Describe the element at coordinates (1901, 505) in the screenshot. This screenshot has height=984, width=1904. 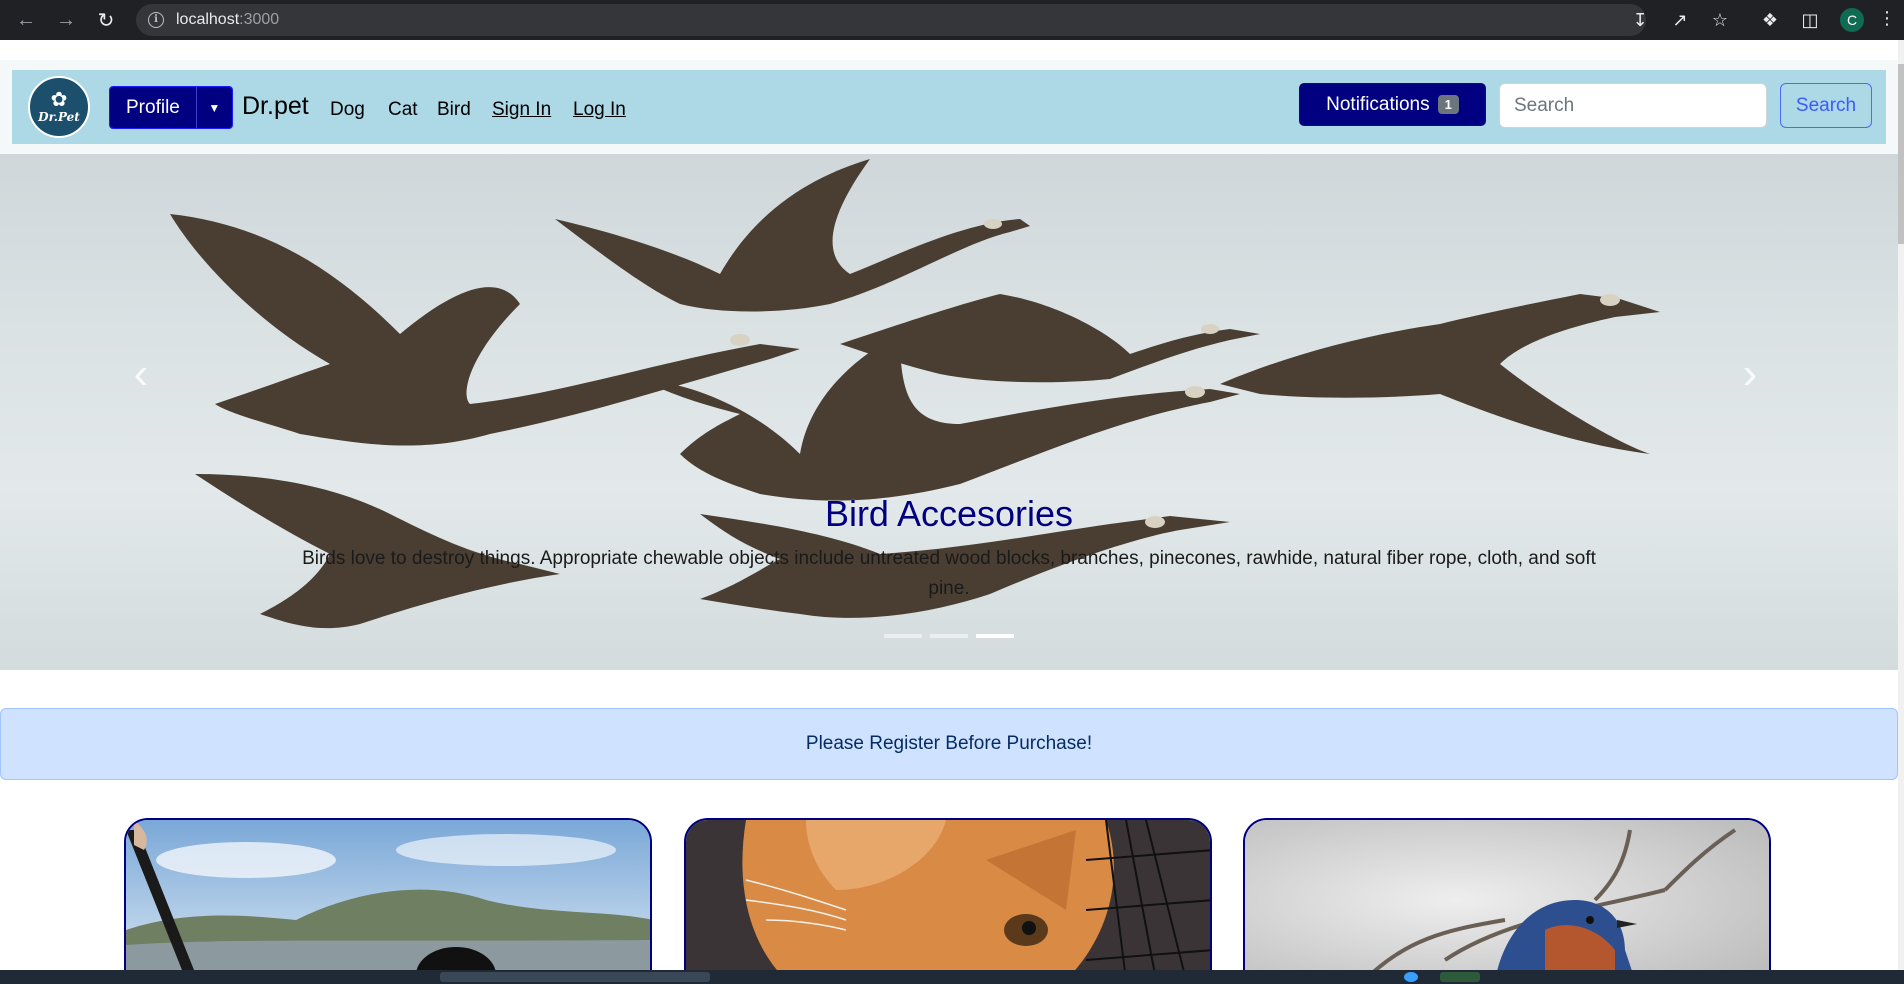
I see `page-scrollbar` at that location.